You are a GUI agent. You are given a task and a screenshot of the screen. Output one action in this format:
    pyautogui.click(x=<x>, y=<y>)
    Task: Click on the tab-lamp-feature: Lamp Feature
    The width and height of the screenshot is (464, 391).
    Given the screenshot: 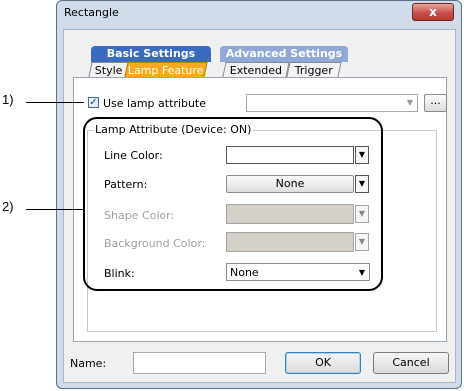 What is the action you would take?
    pyautogui.click(x=166, y=69)
    